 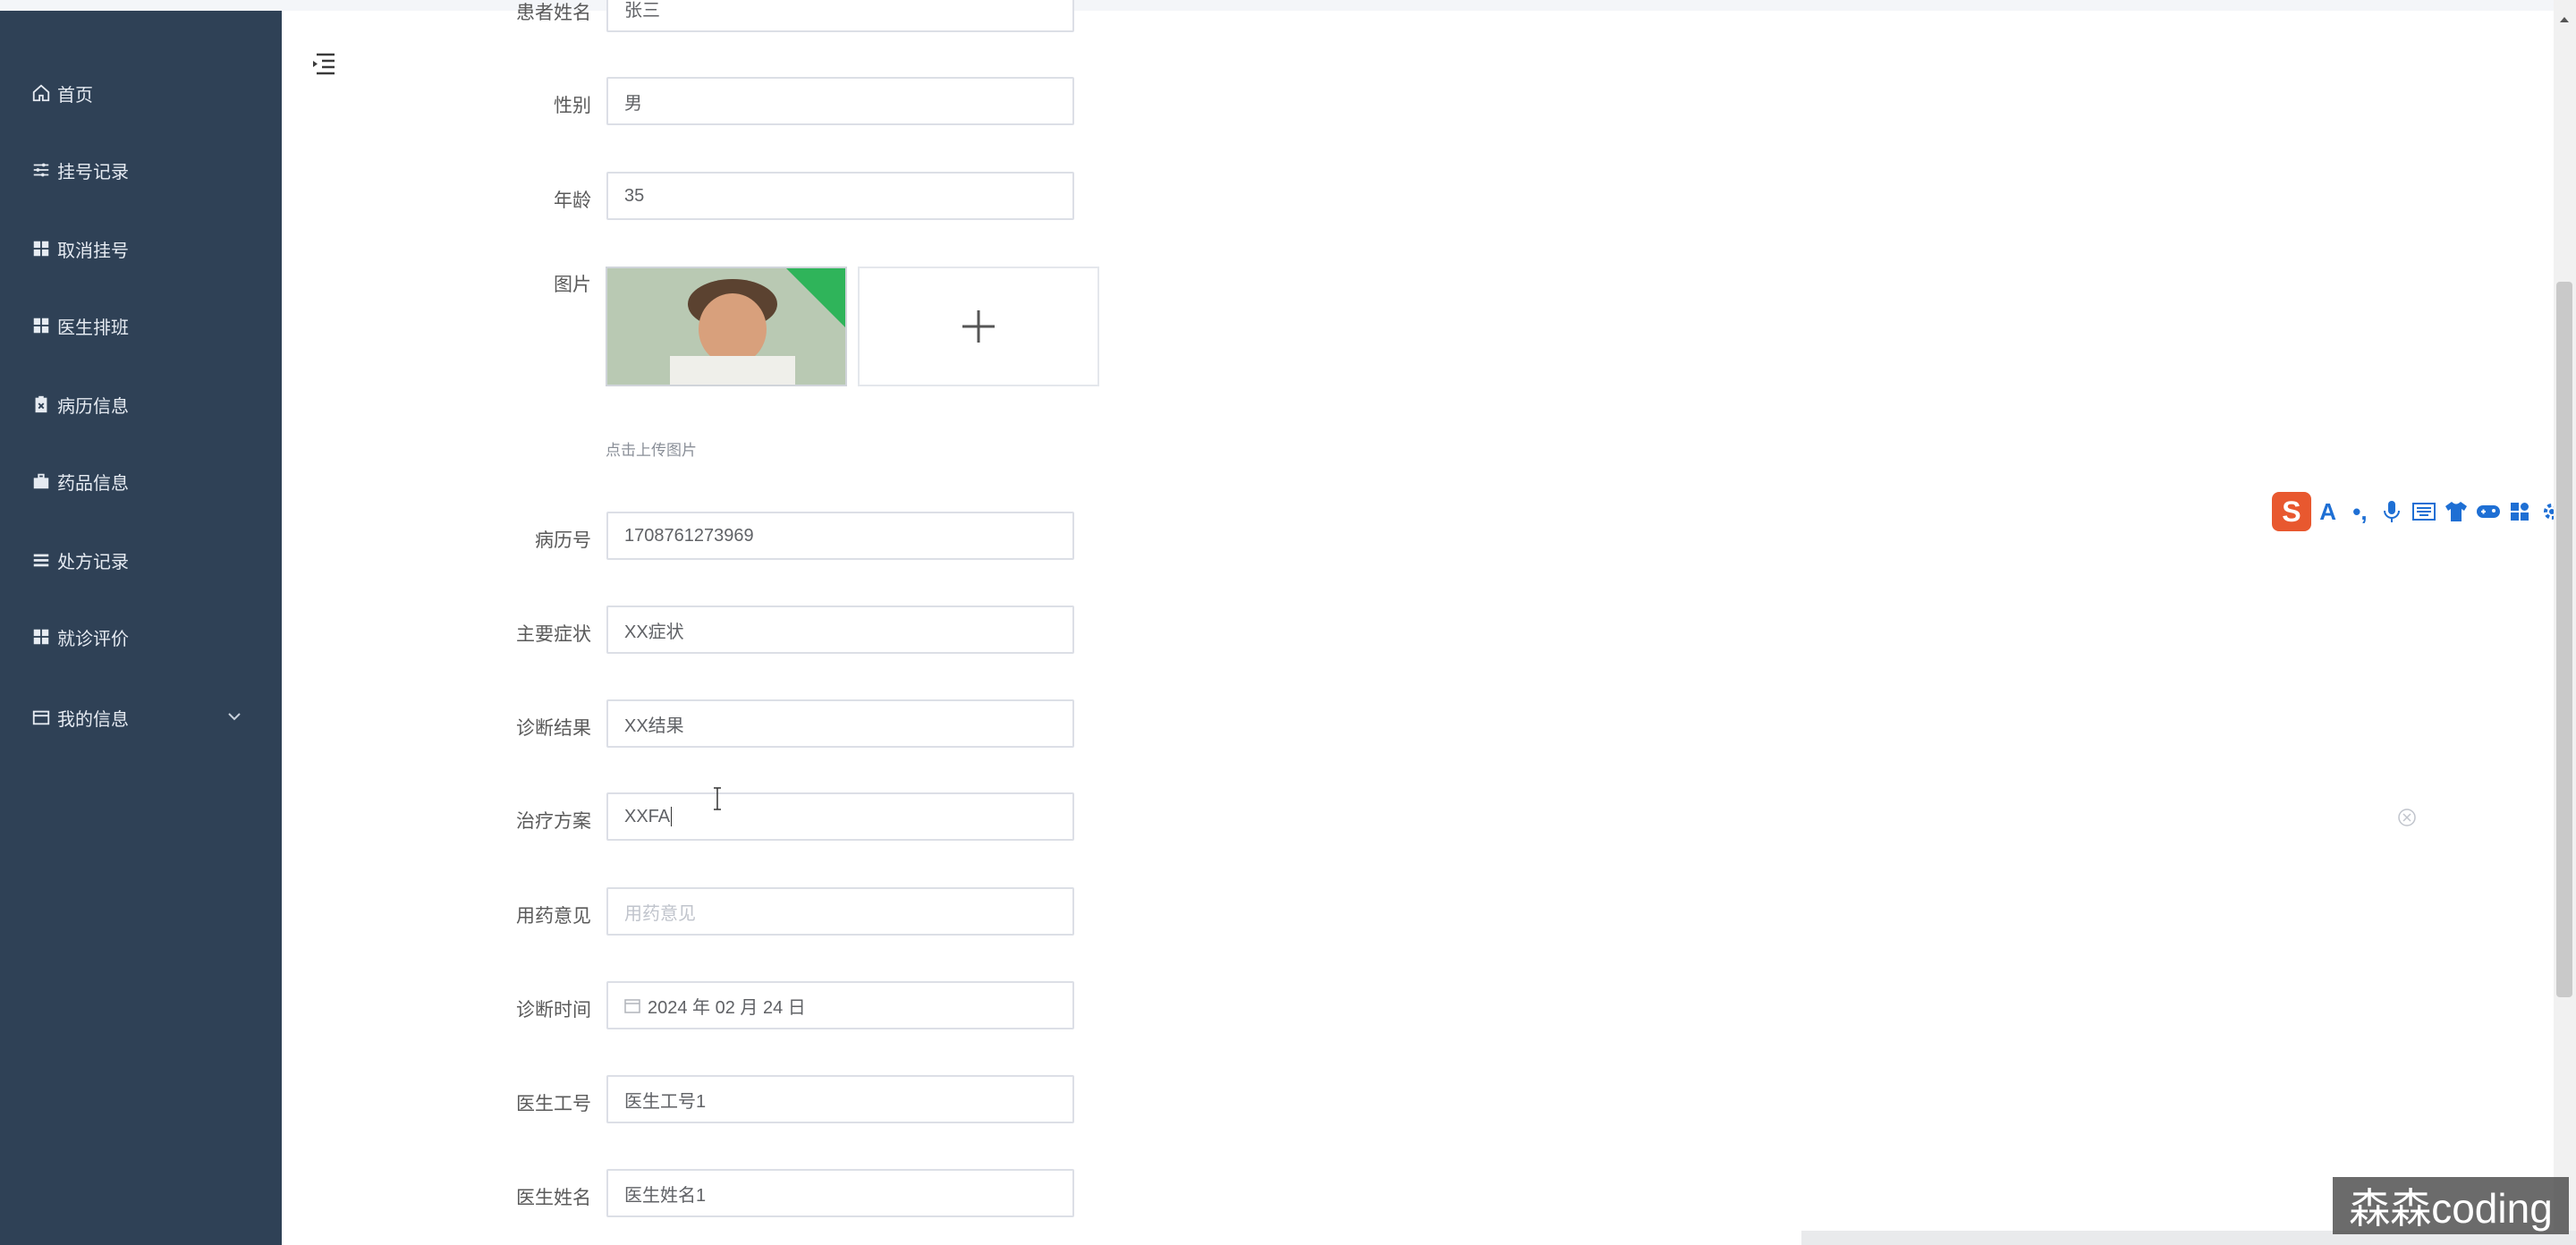 I want to click on sidebar-item-label: 取消挂号, so click(x=93, y=251).